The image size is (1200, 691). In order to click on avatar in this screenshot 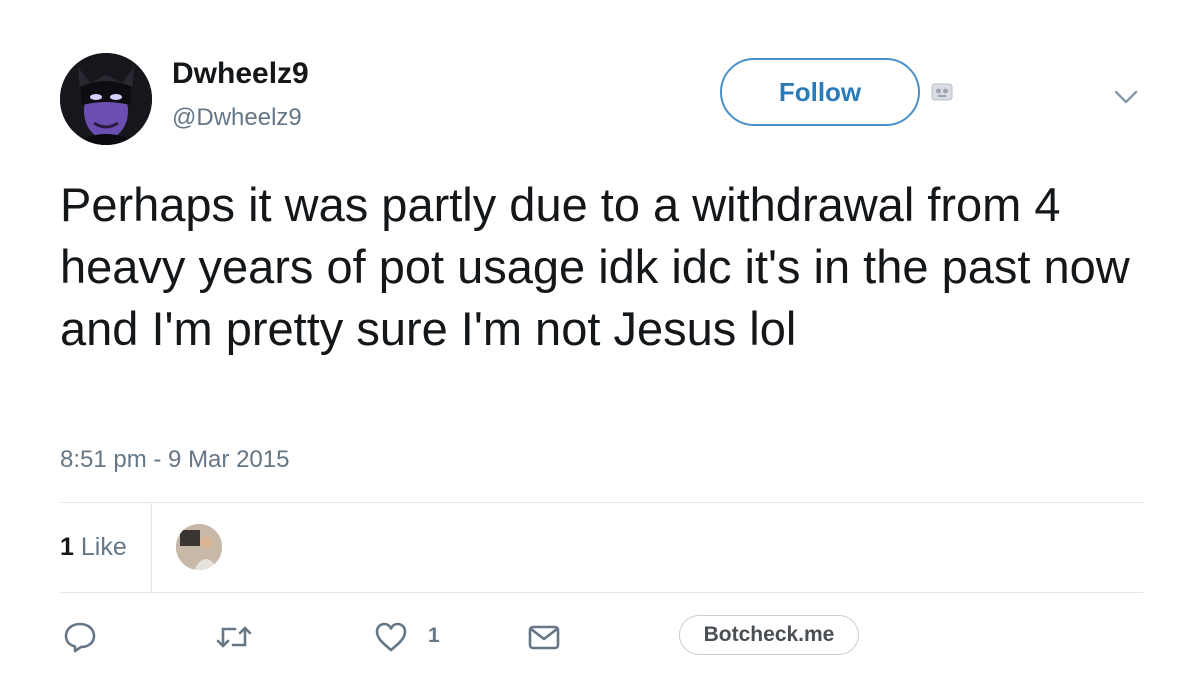, I will do `click(106, 99)`.